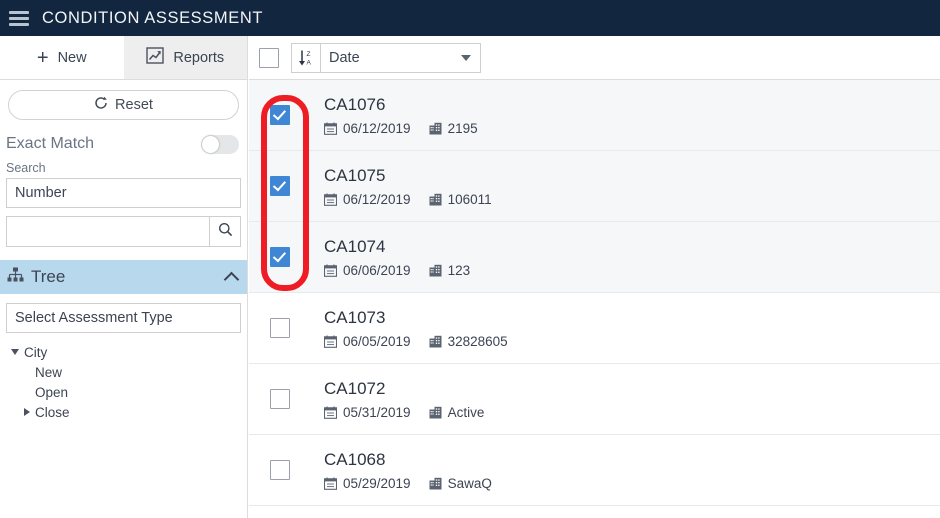 This screenshot has height=518, width=940. What do you see at coordinates (153, 17) in the screenshot?
I see `page-title: CONDITION ASSESSMENT` at bounding box center [153, 17].